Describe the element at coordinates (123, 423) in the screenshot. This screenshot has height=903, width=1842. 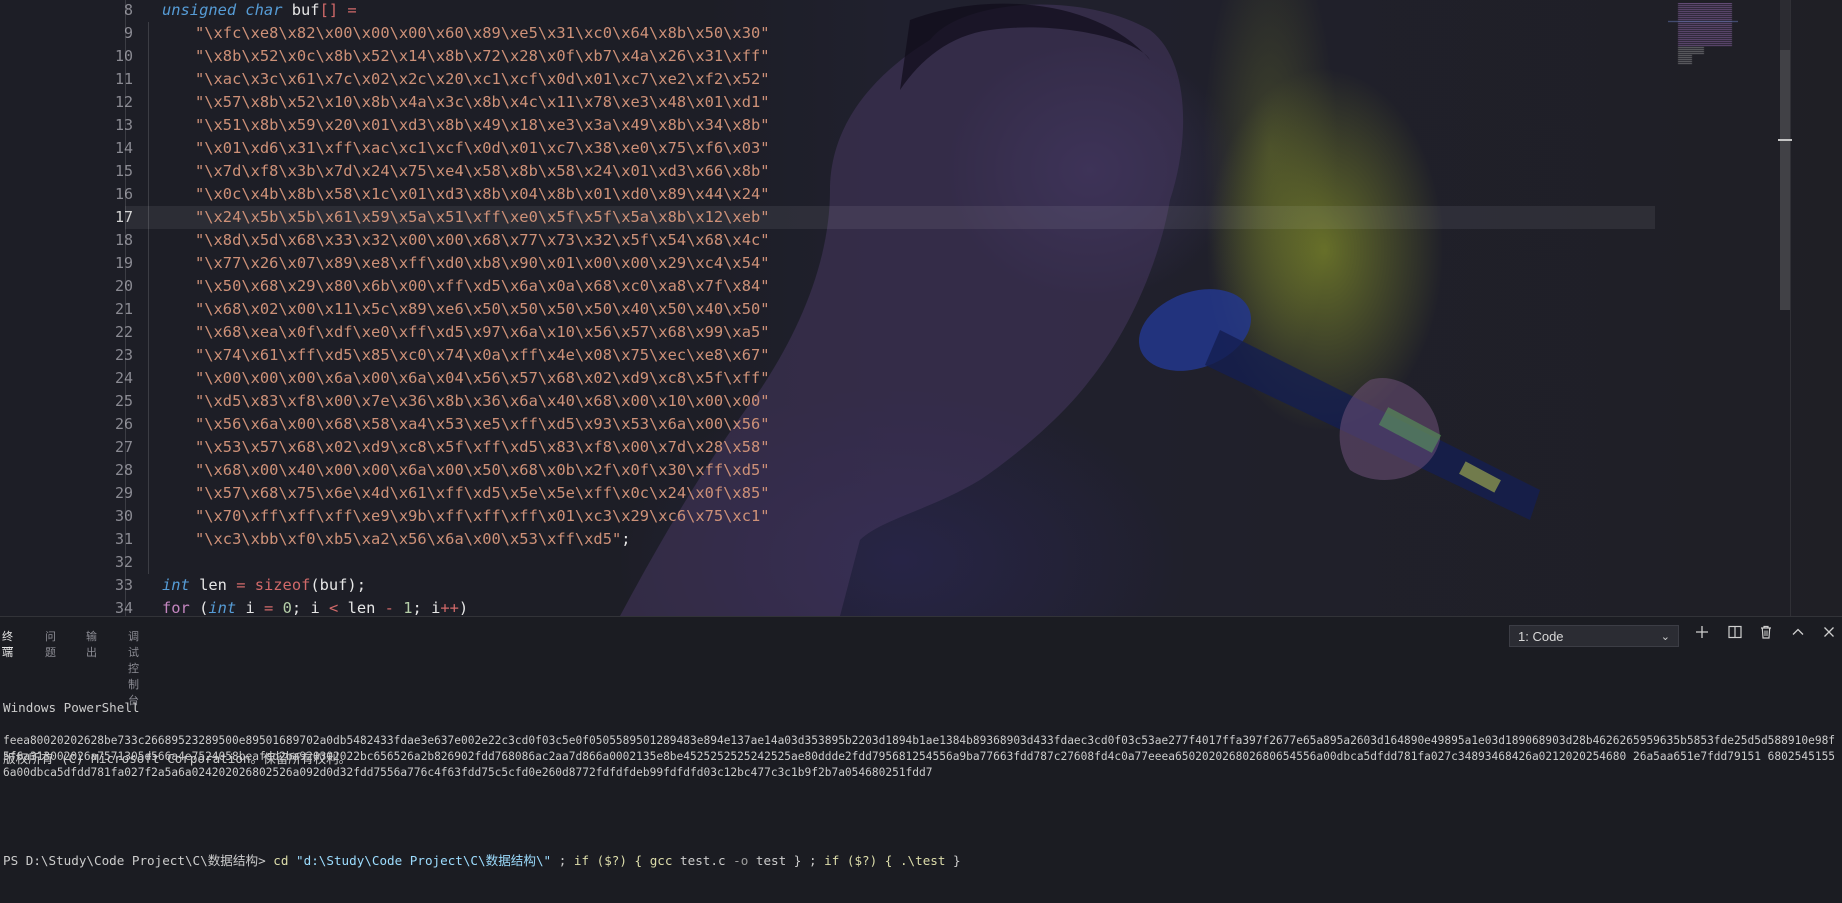
I see `line-number: 26` at that location.